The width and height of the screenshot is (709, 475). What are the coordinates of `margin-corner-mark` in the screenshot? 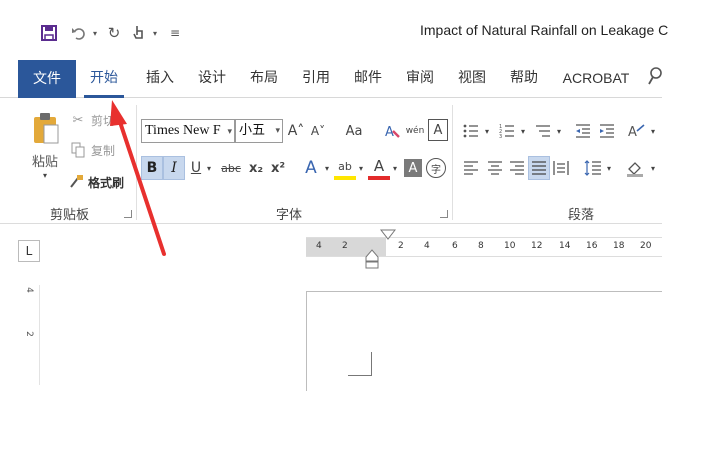 It's located at (360, 364).